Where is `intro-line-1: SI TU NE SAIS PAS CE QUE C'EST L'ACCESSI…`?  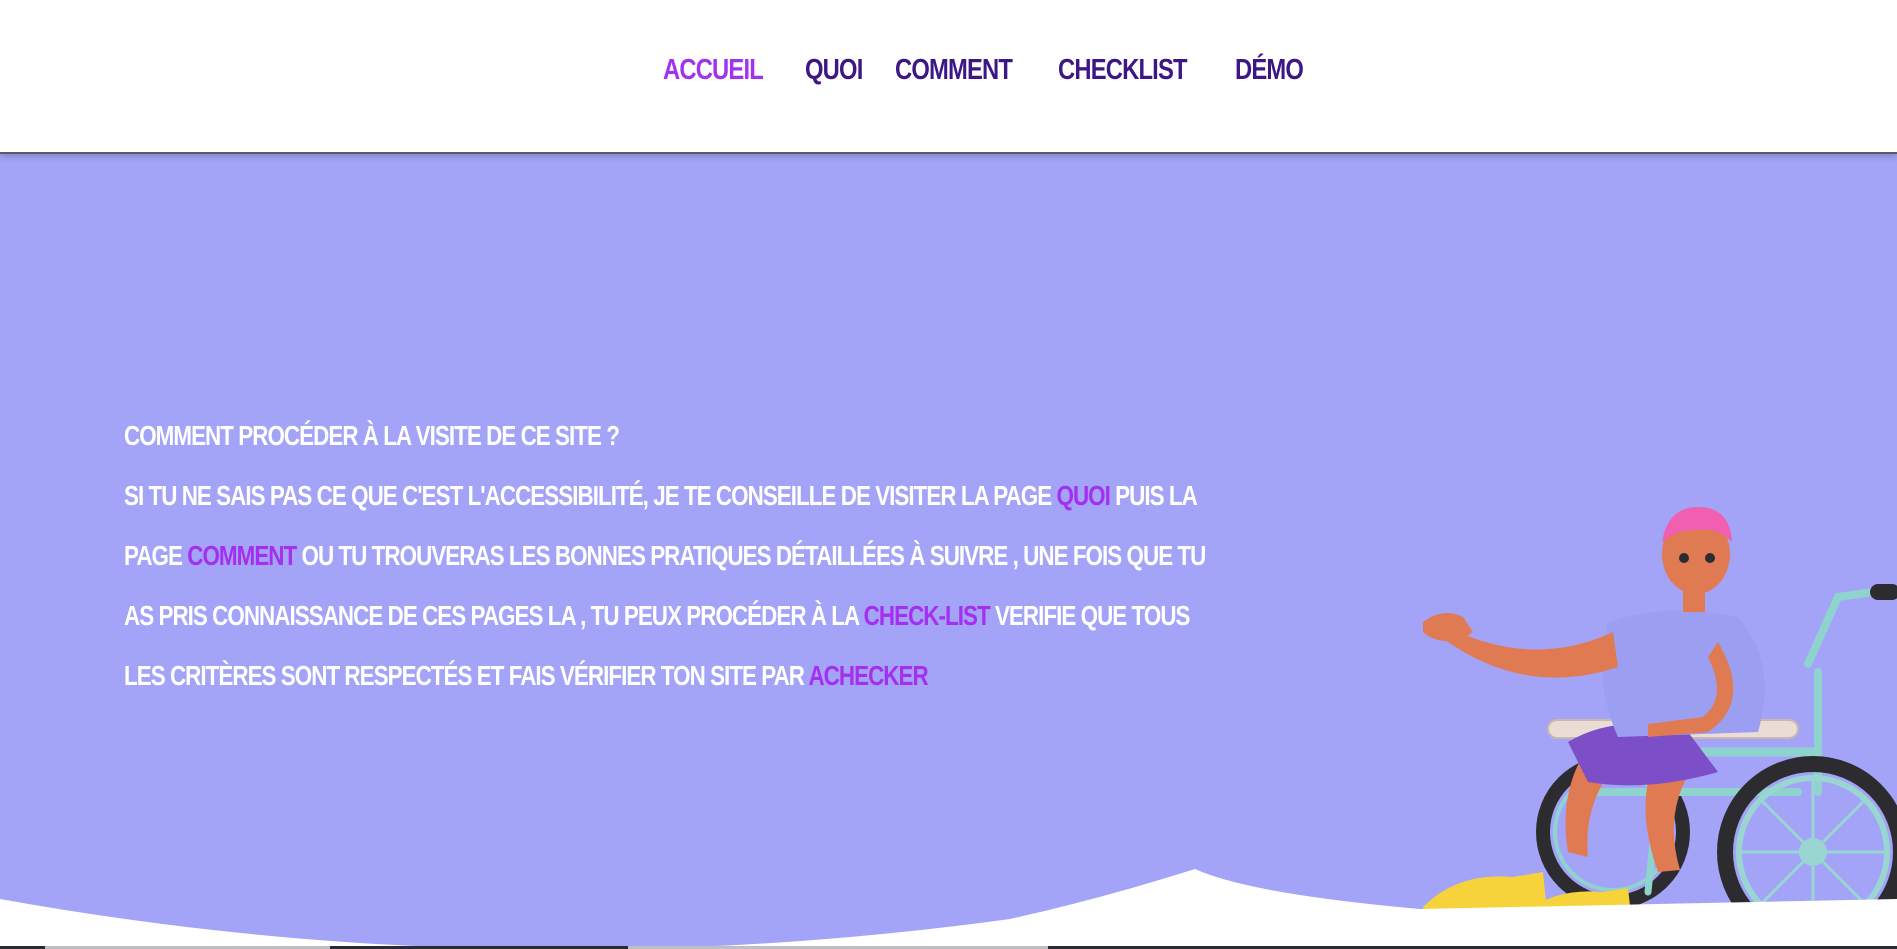 intro-line-1: SI TU NE SAIS PAS CE QUE C'EST L'ACCESSI… is located at coordinates (661, 496).